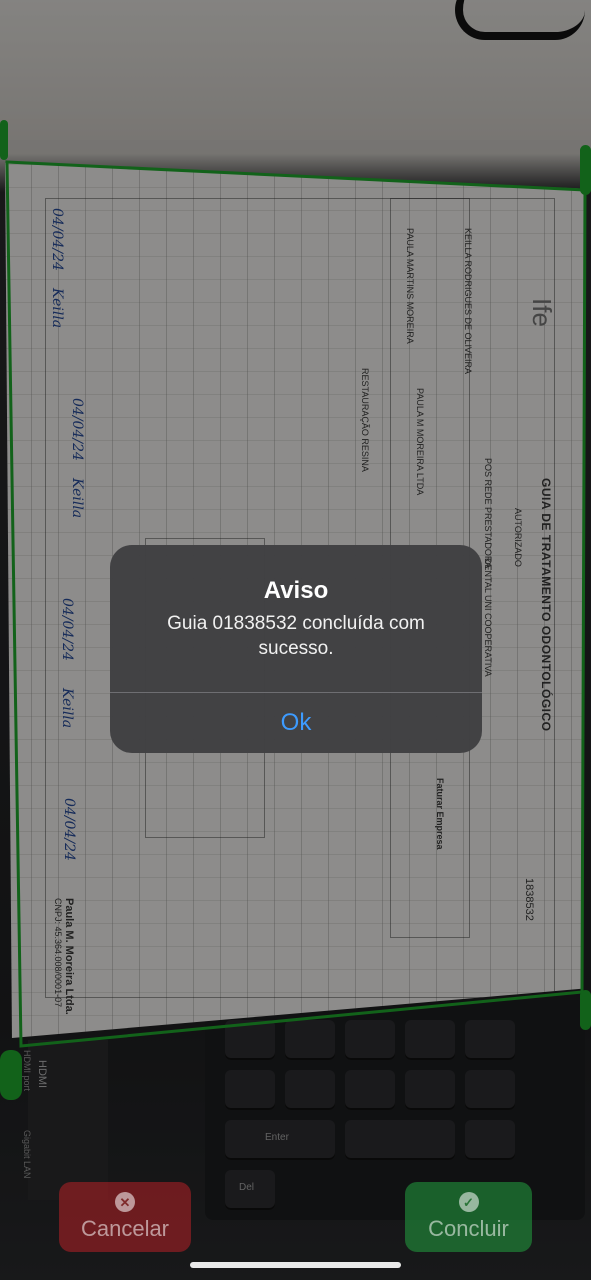 Image resolution: width=591 pixels, height=1280 pixels. Describe the element at coordinates (295, 1265) in the screenshot. I see `home-indicator` at that location.